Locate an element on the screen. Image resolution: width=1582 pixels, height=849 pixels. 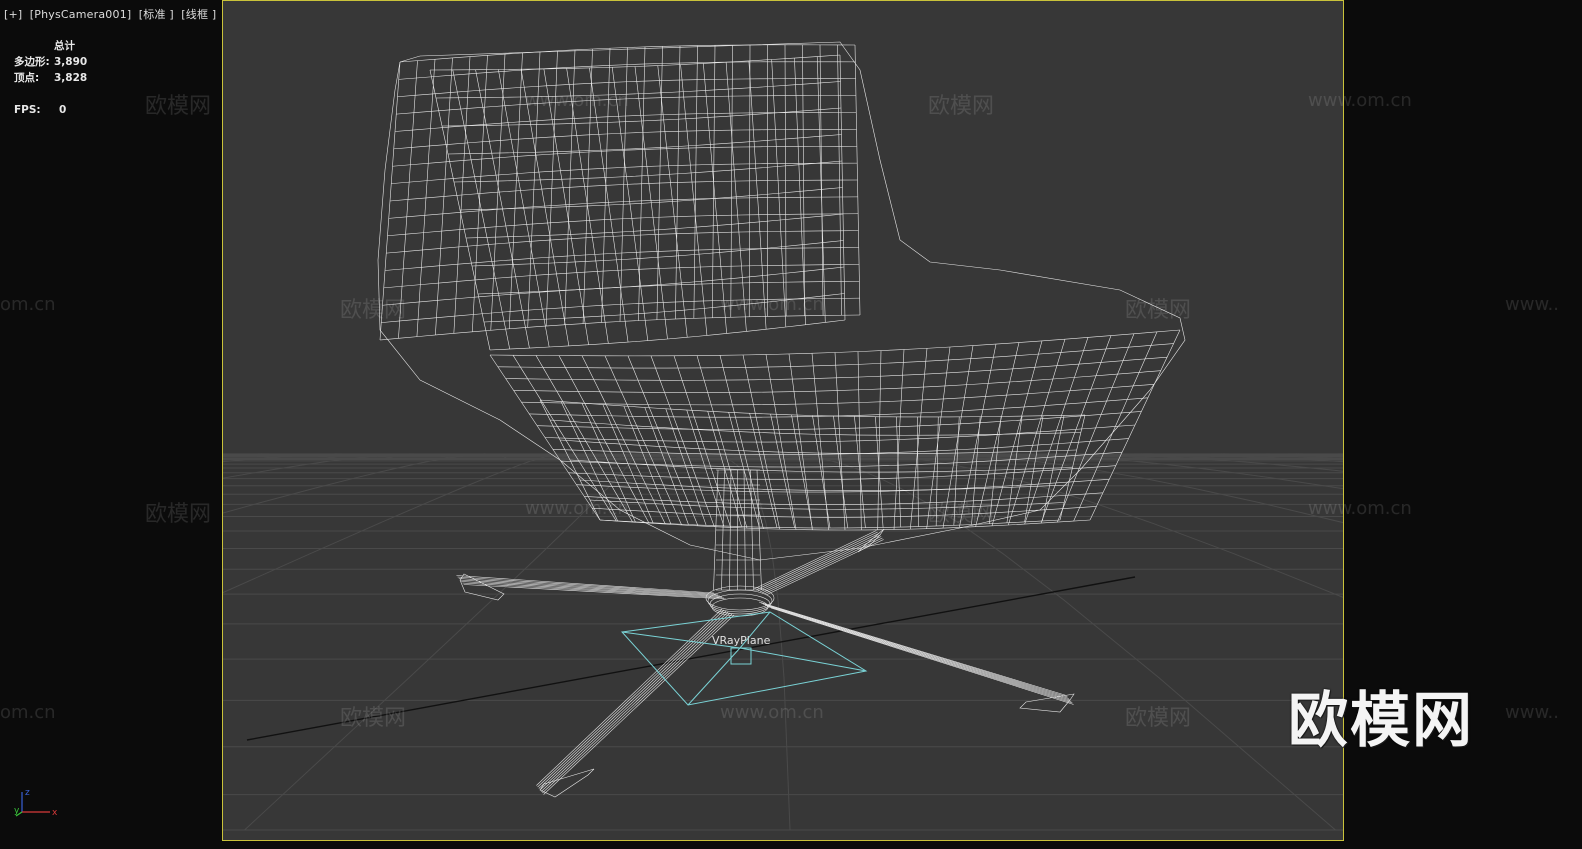
vray-plane-label: VRayPlane is located at coordinates (741, 640).